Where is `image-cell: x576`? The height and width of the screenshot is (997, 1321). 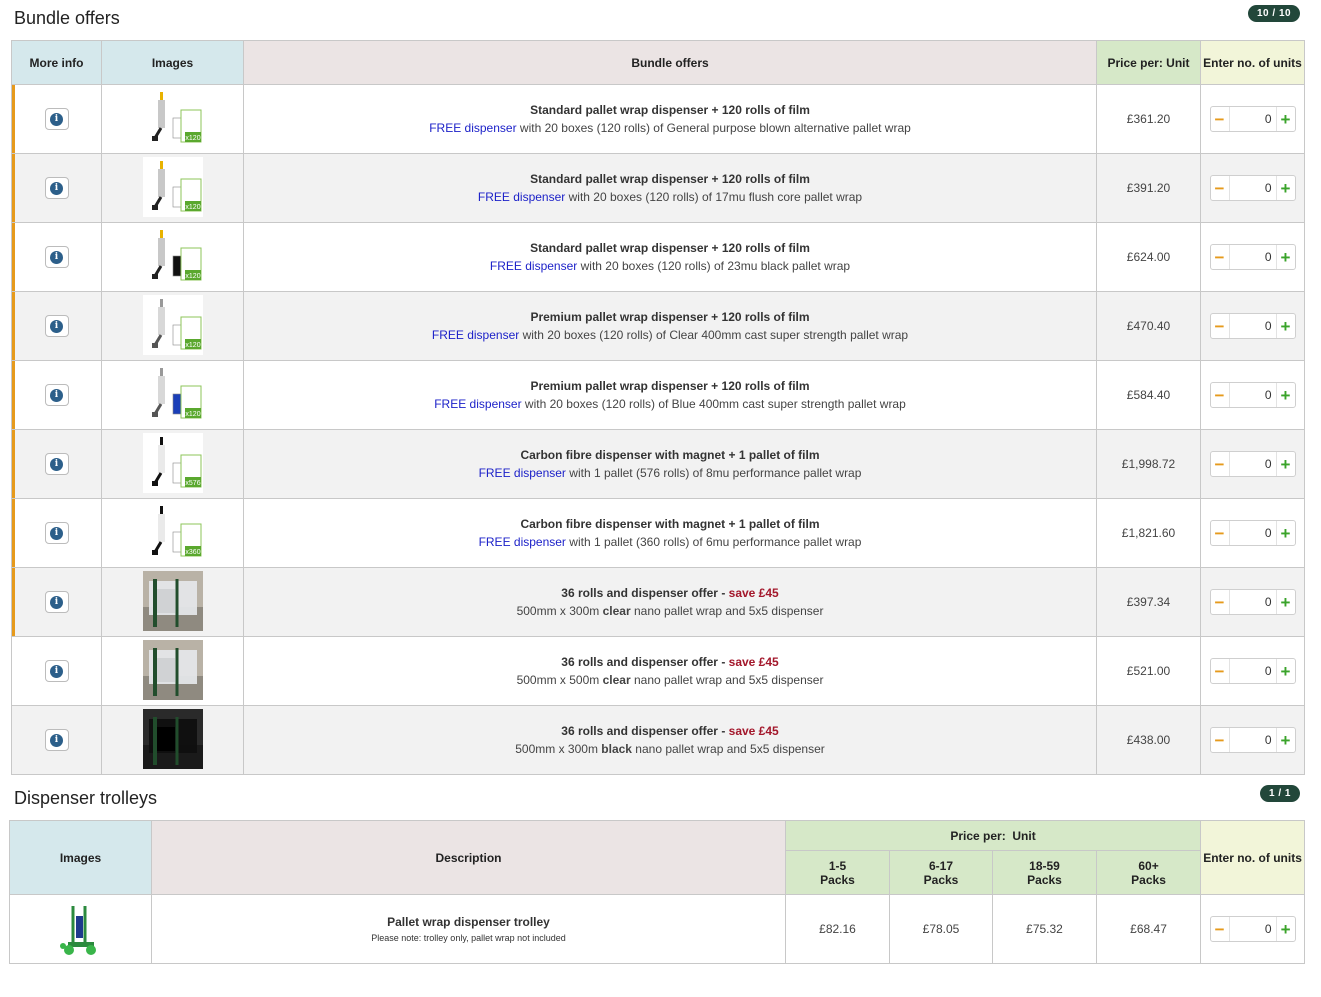 image-cell: x576 is located at coordinates (172, 464).